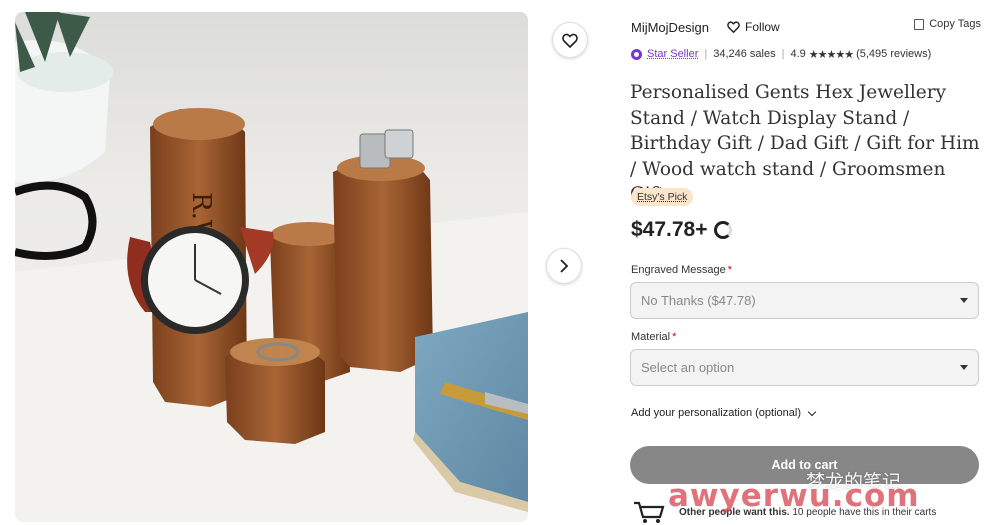 The width and height of the screenshot is (1000, 525). Describe the element at coordinates (762, 27) in the screenshot. I see `follow-label: Follow` at that location.